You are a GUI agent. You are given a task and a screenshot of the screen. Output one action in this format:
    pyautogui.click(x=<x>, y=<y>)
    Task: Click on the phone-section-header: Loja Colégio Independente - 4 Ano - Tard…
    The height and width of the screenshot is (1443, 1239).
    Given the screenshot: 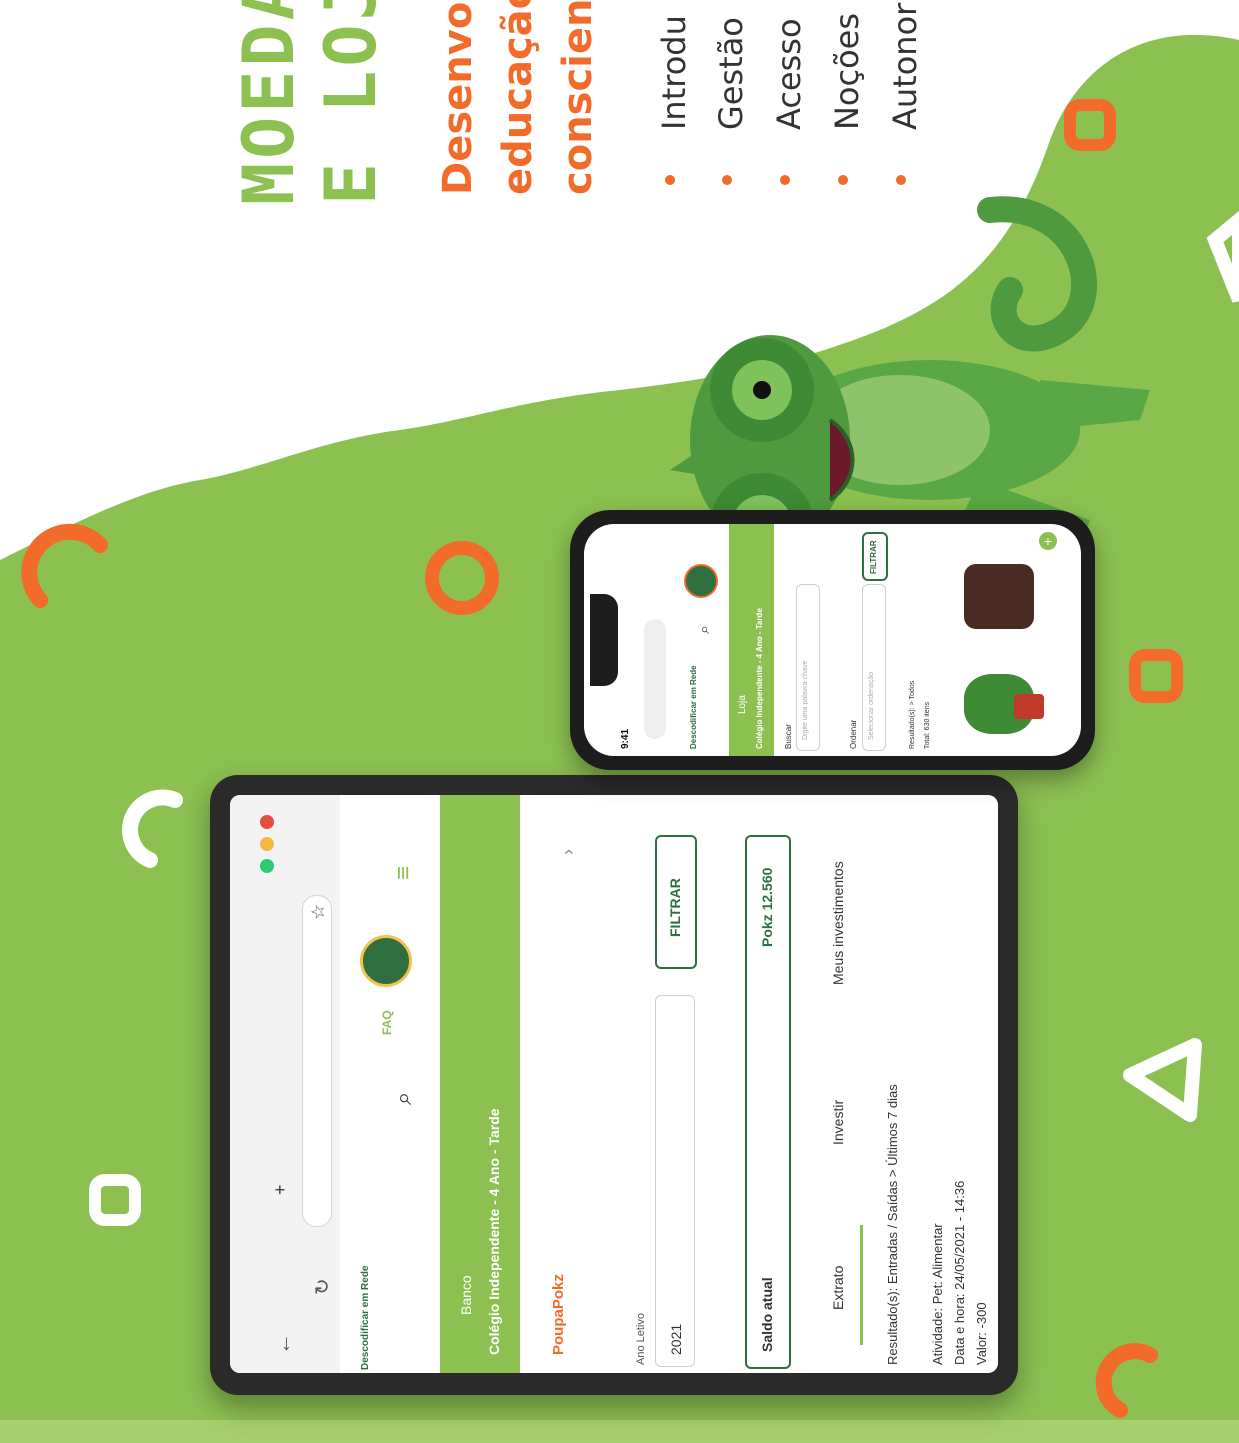 What is the action you would take?
    pyautogui.click(x=751, y=640)
    